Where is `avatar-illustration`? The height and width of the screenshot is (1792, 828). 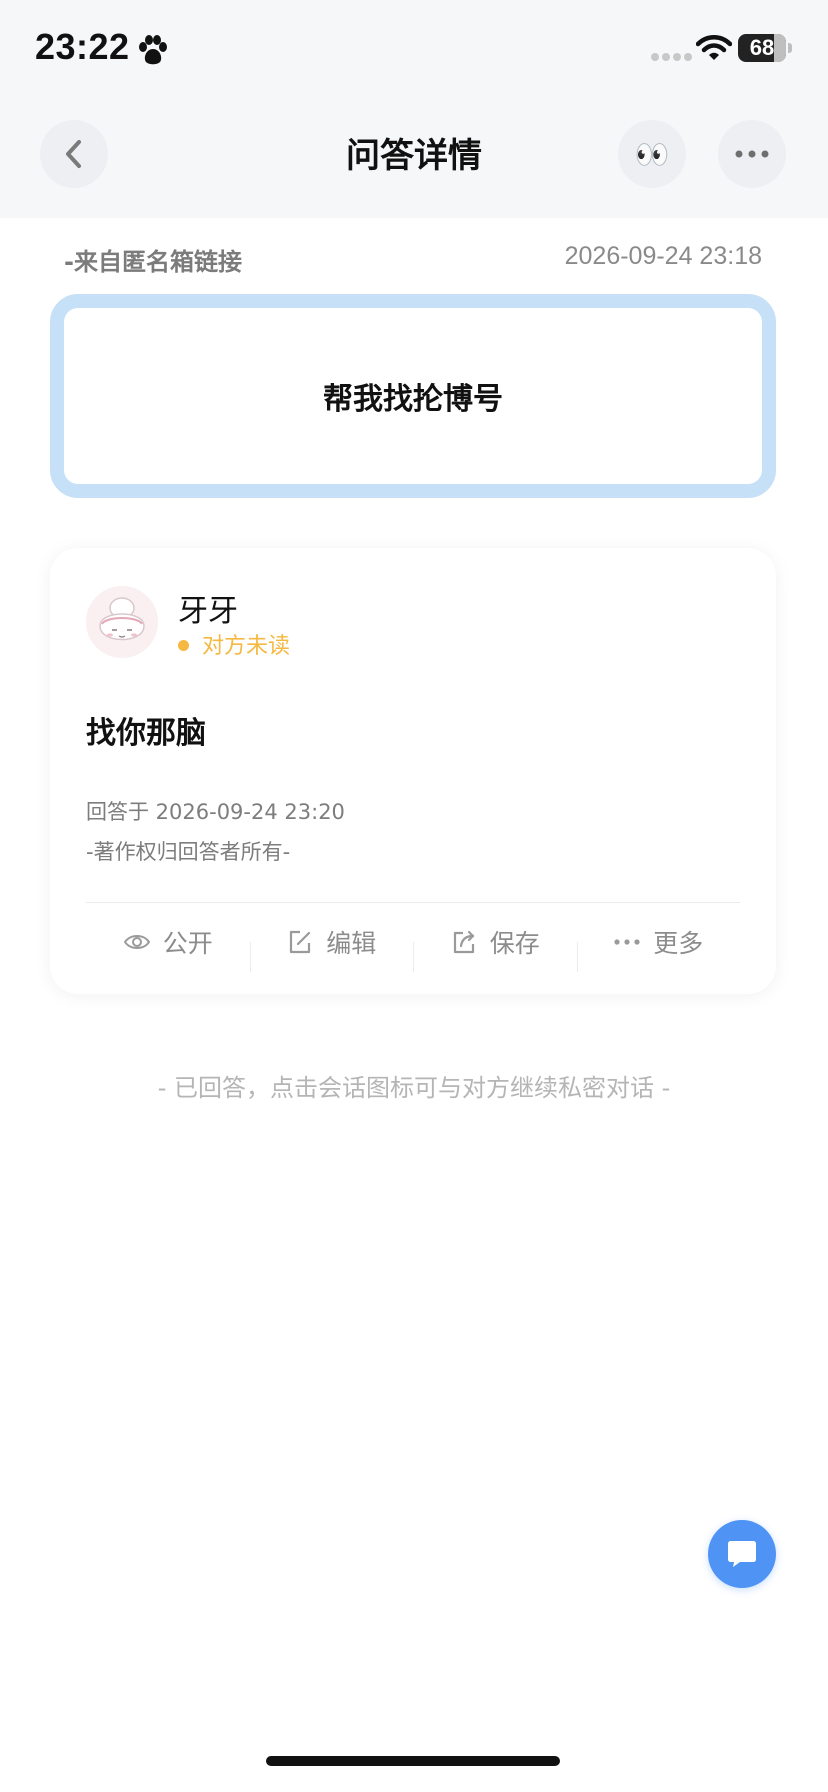 avatar-illustration is located at coordinates (122, 622).